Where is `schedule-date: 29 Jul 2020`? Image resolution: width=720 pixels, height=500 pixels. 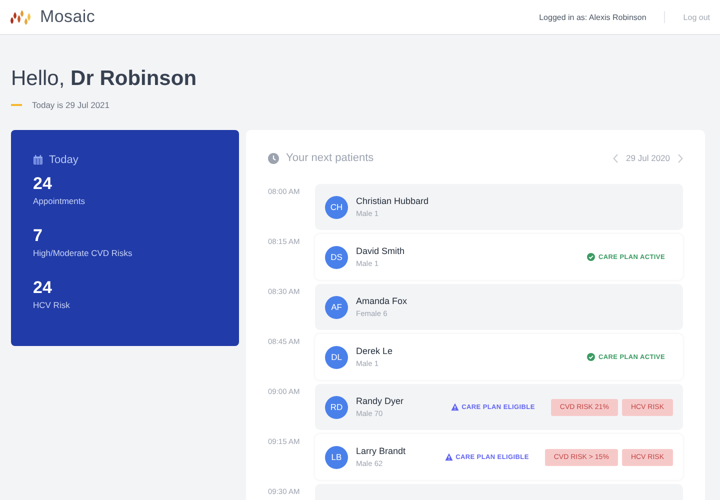
schedule-date: 29 Jul 2020 is located at coordinates (648, 158).